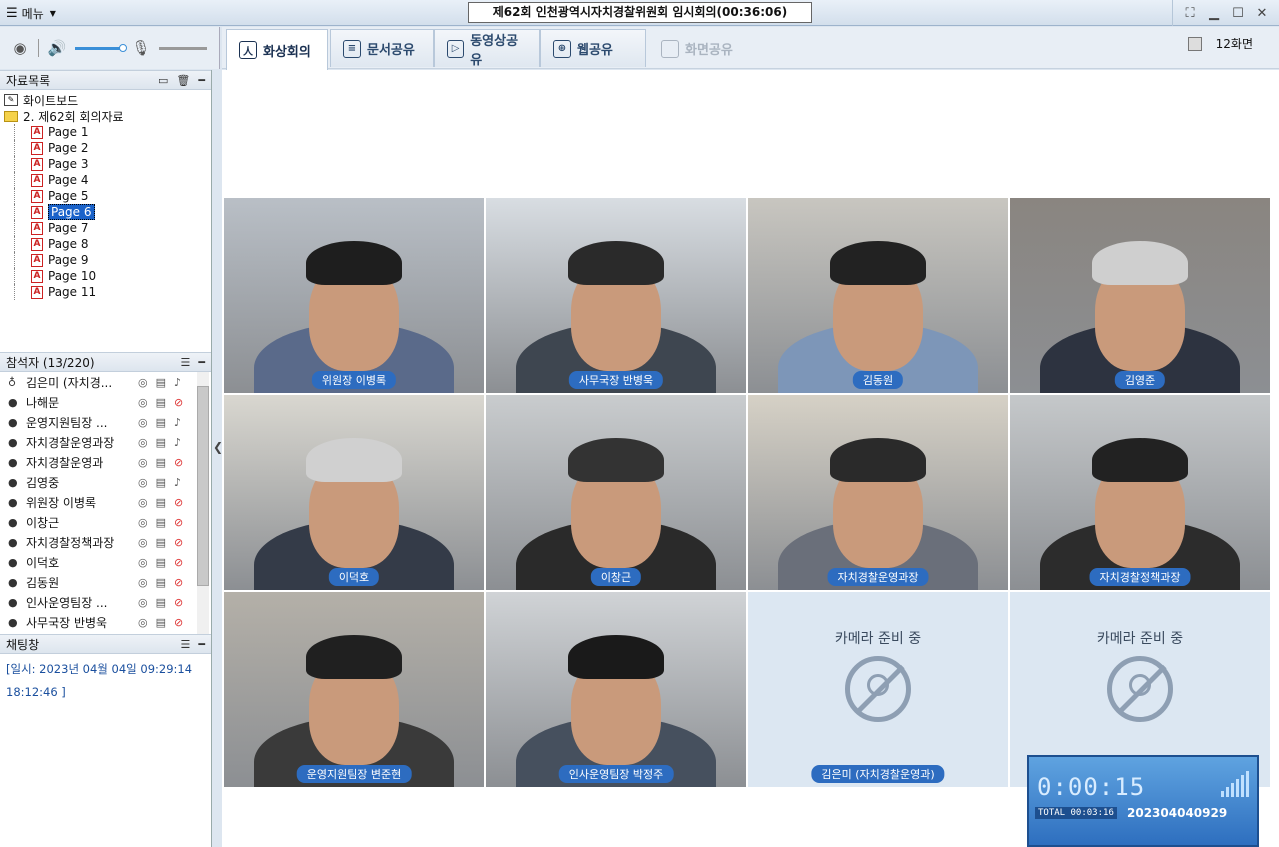 The image size is (1279, 847). What do you see at coordinates (110, 164) in the screenshot?
I see `tree-item-page: A Page 3` at bounding box center [110, 164].